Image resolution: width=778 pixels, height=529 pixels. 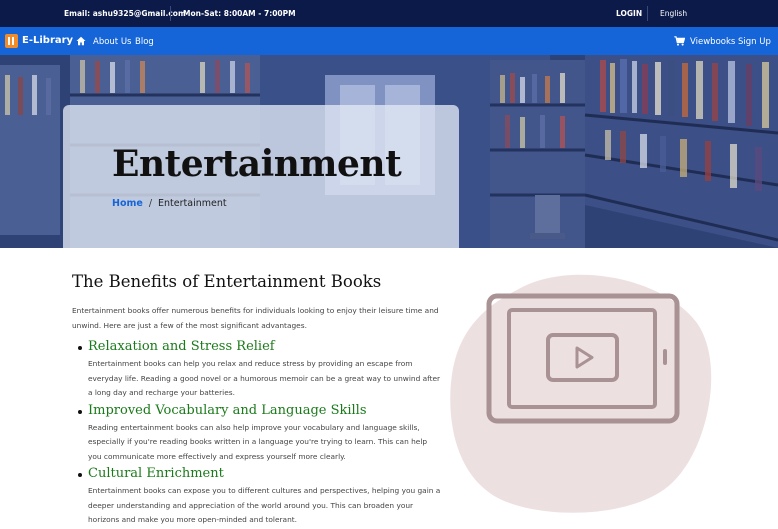 What do you see at coordinates (156, 473) in the screenshot?
I see `benefit-title: Cultural Enrichment` at bounding box center [156, 473].